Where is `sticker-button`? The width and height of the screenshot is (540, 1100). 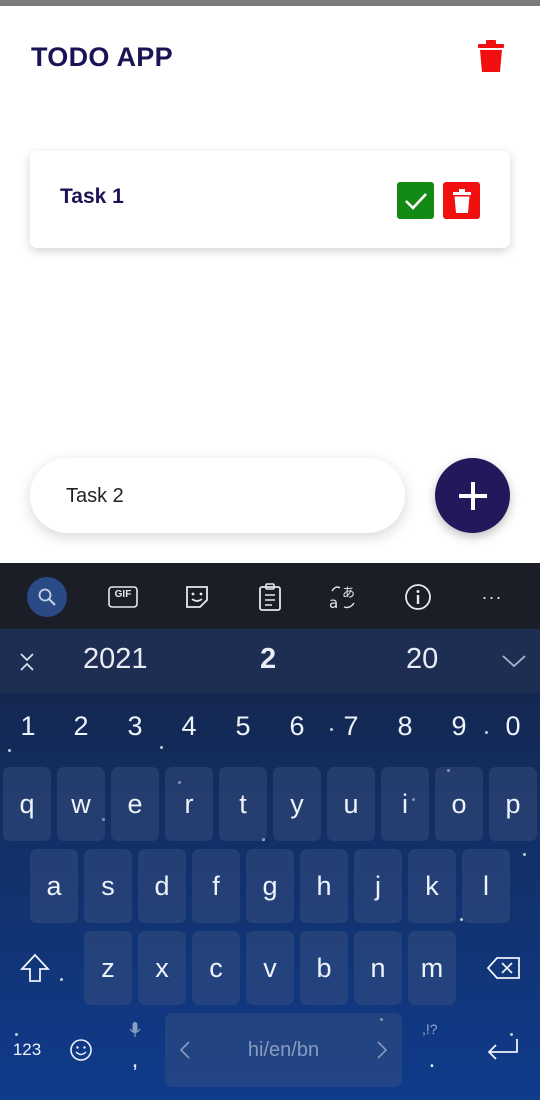
sticker-button is located at coordinates (197, 597).